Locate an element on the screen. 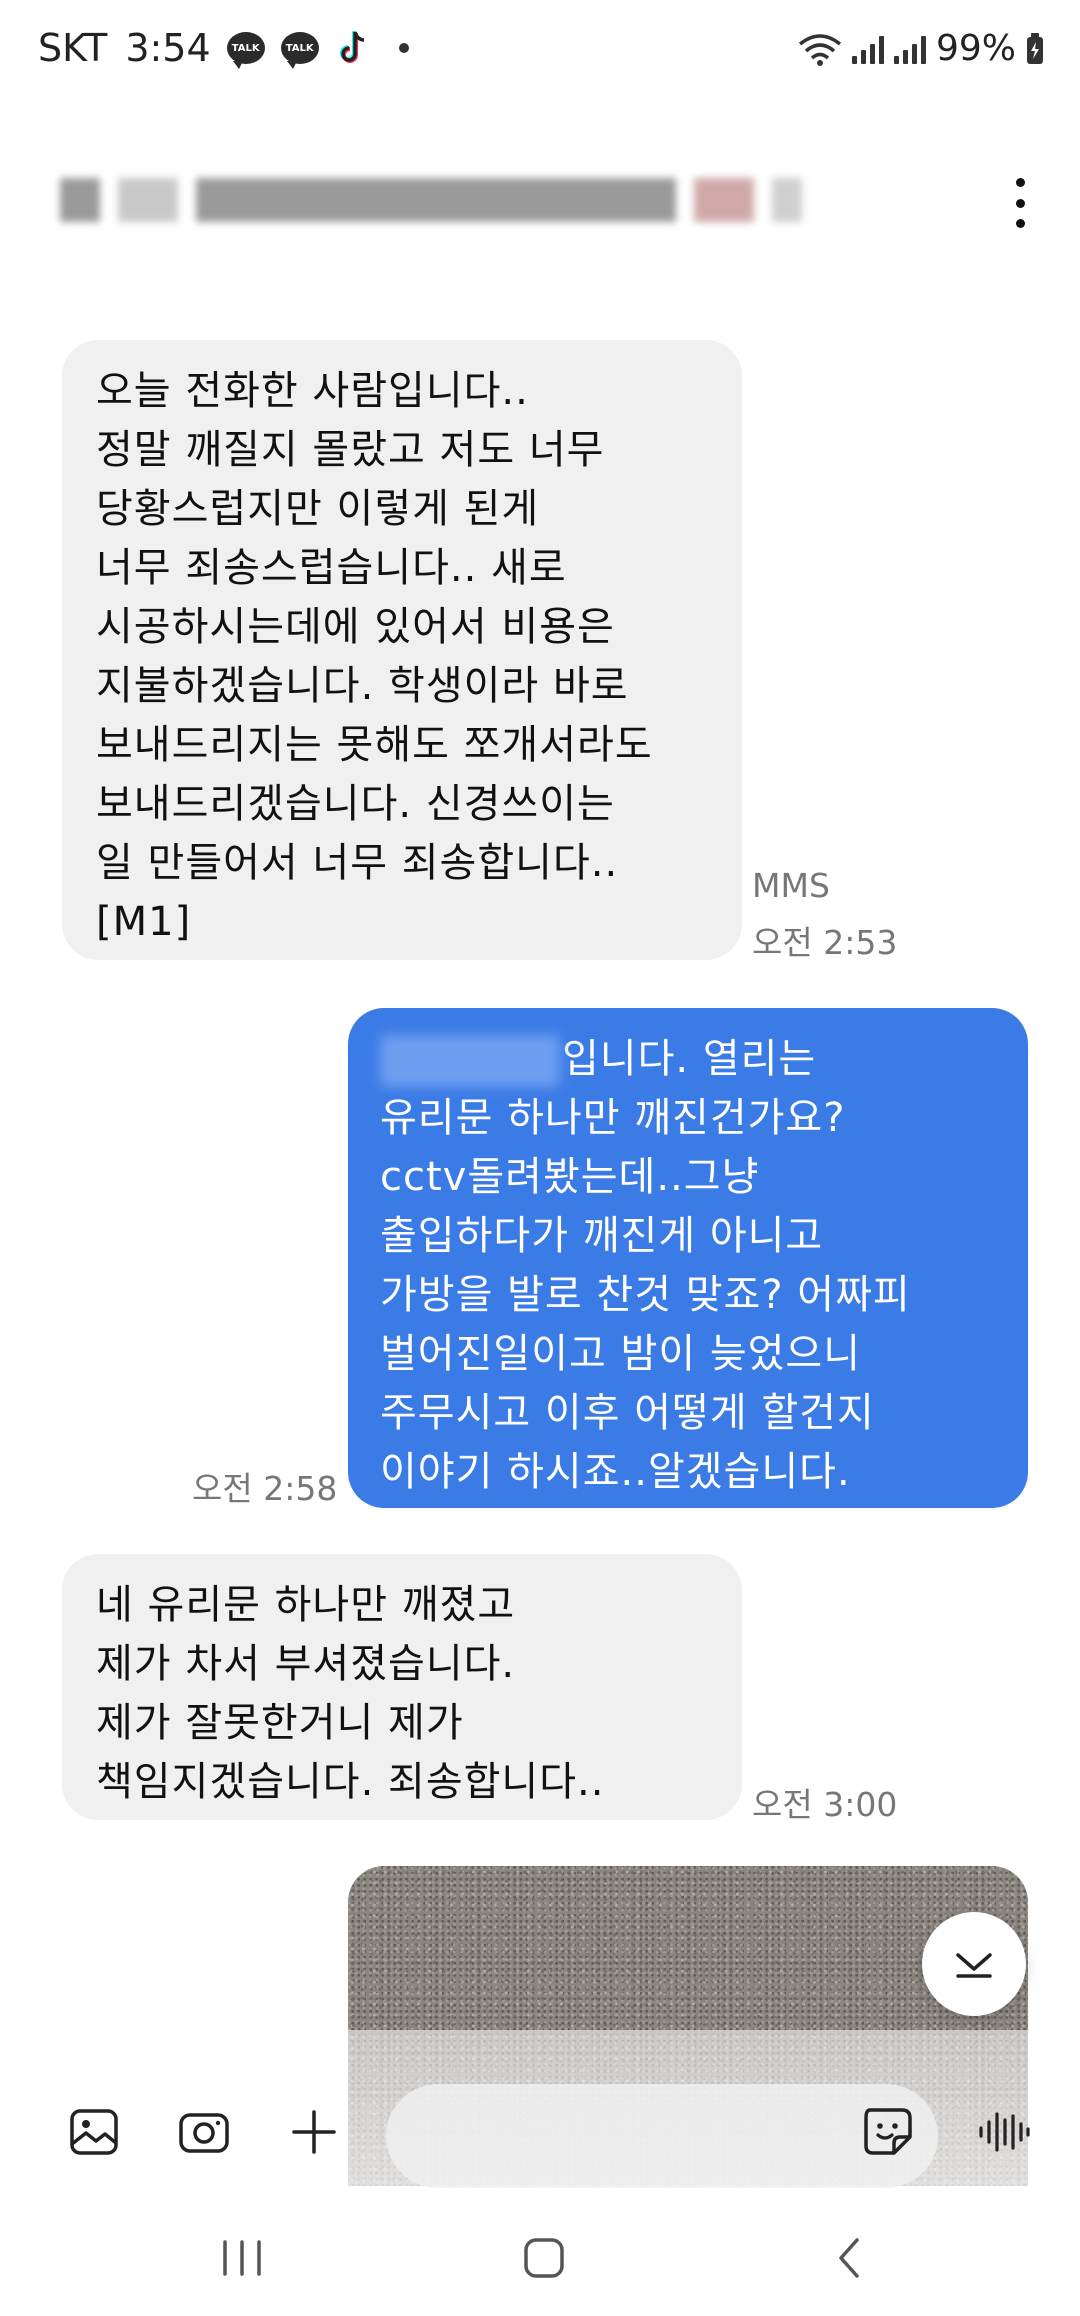  home-button is located at coordinates (544, 2258).